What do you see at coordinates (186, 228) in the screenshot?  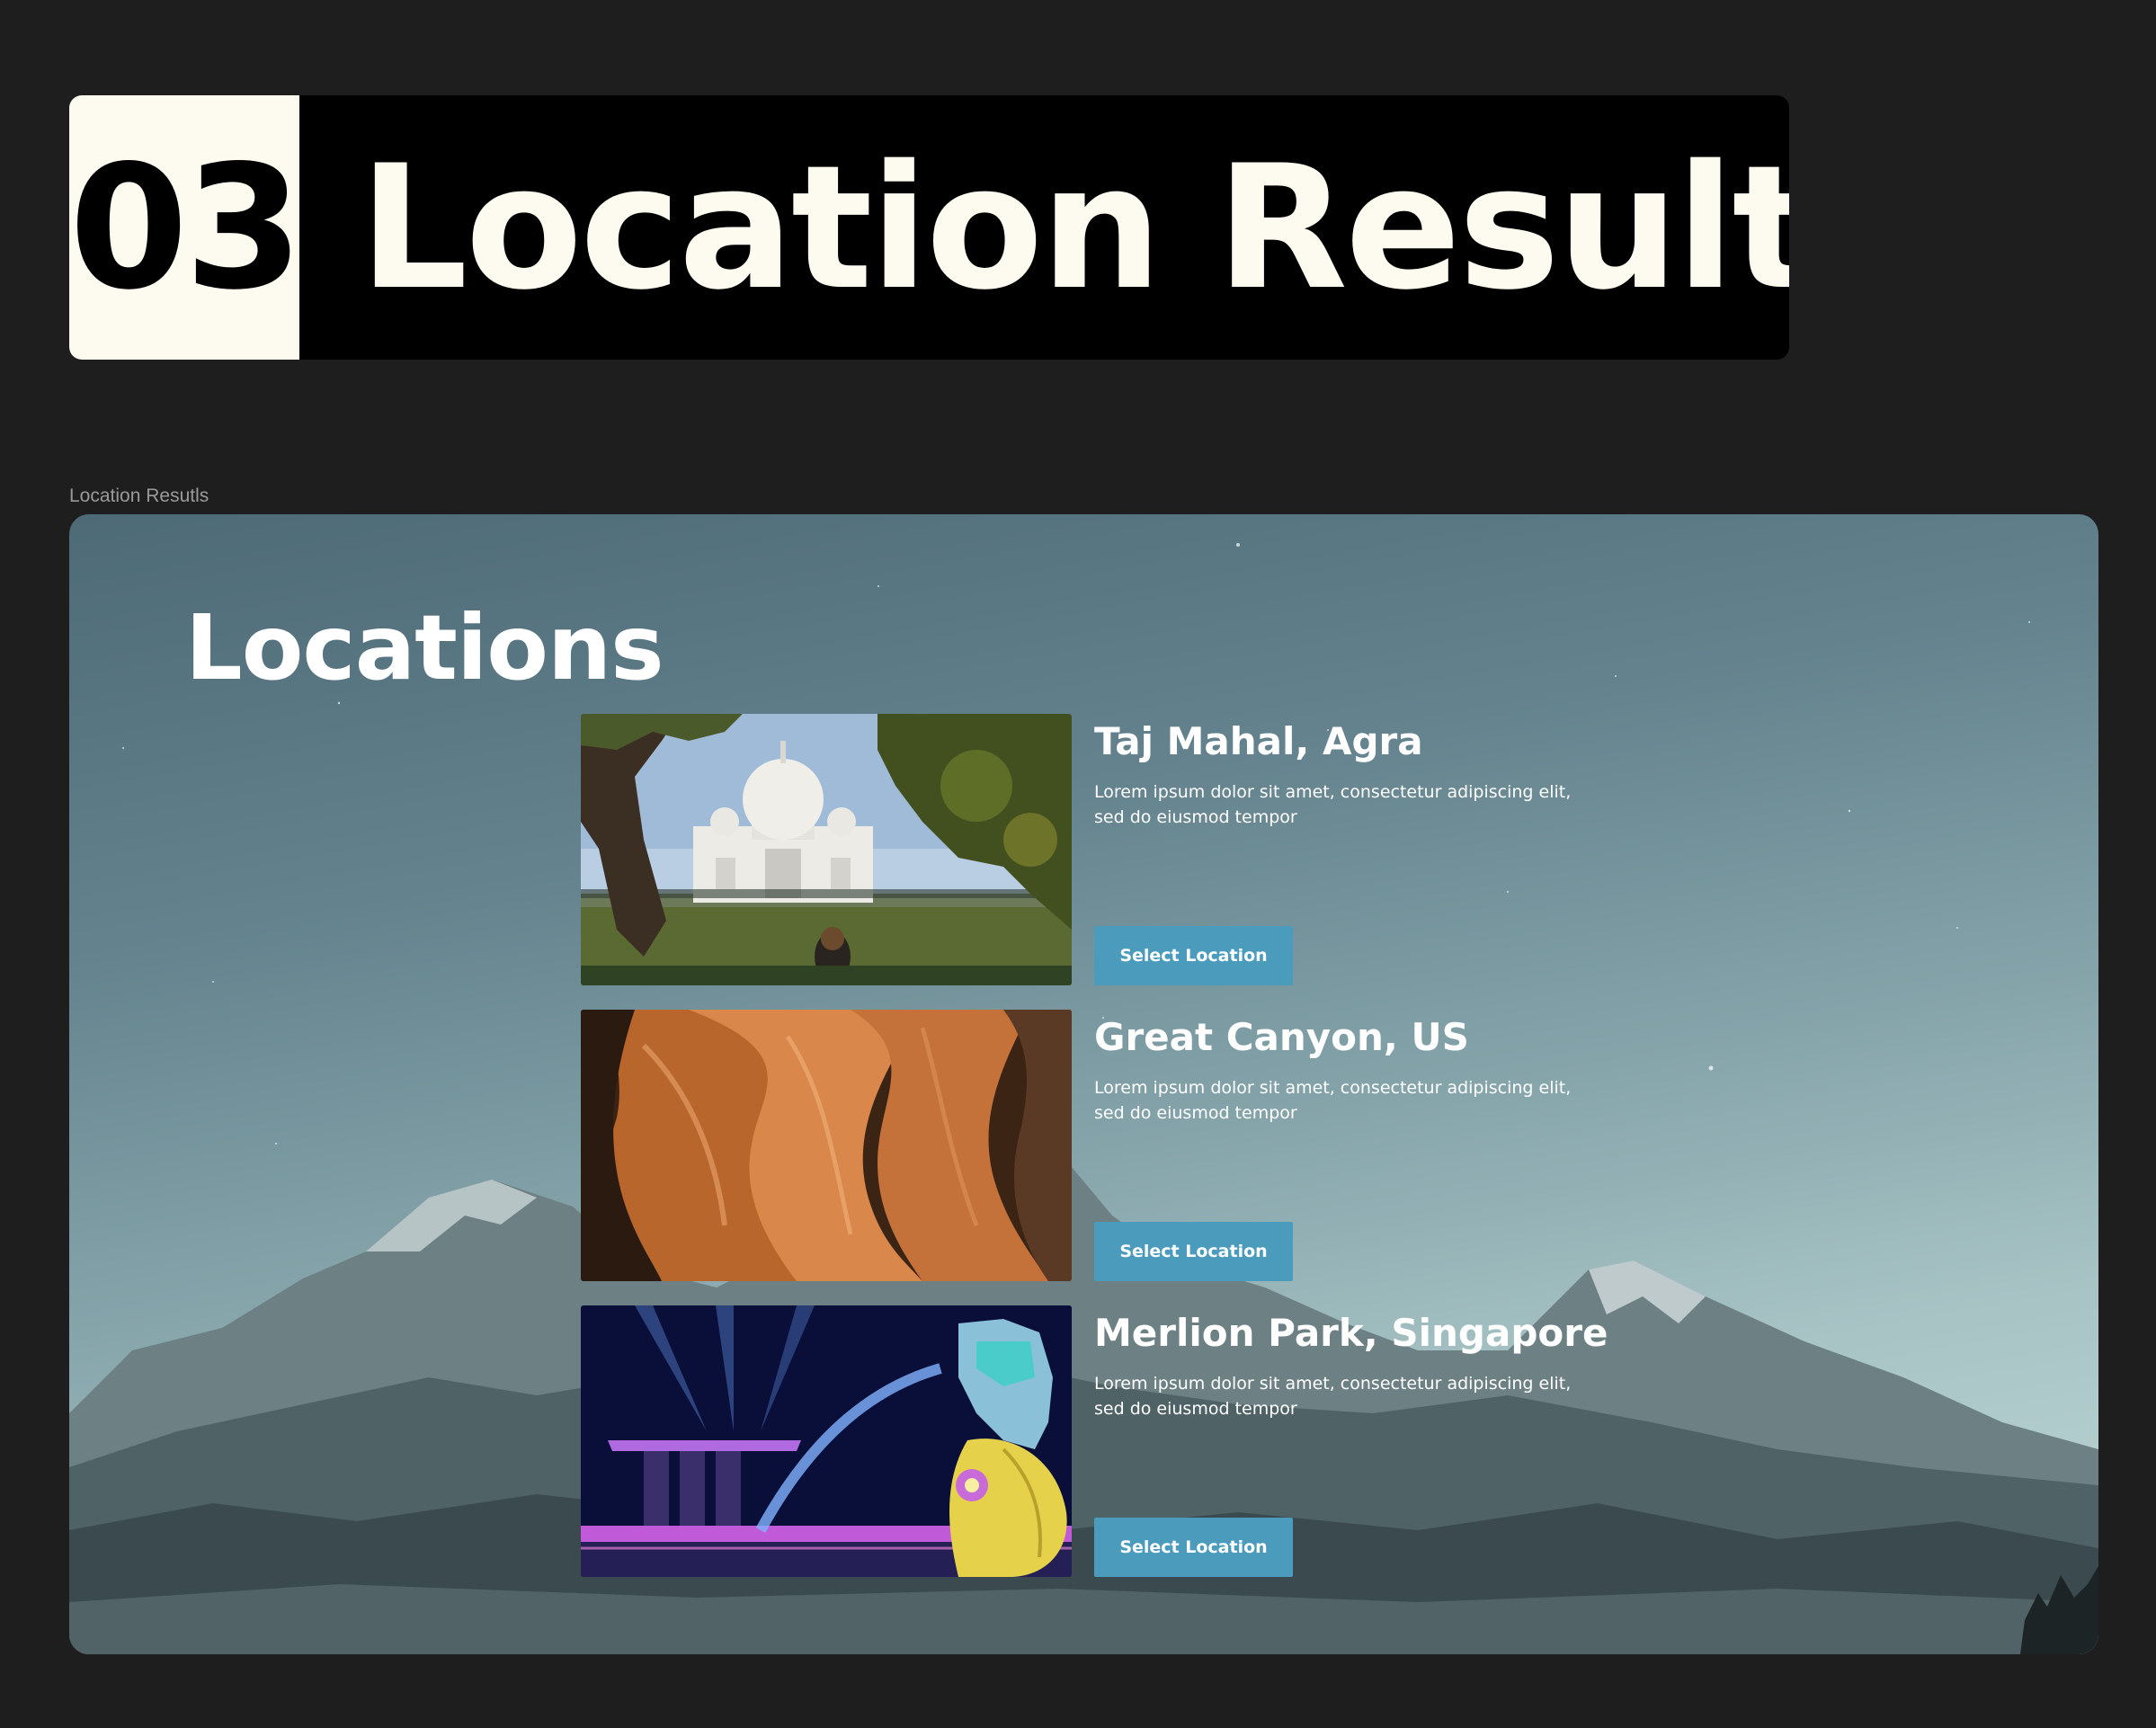 I see `section-number: 03` at bounding box center [186, 228].